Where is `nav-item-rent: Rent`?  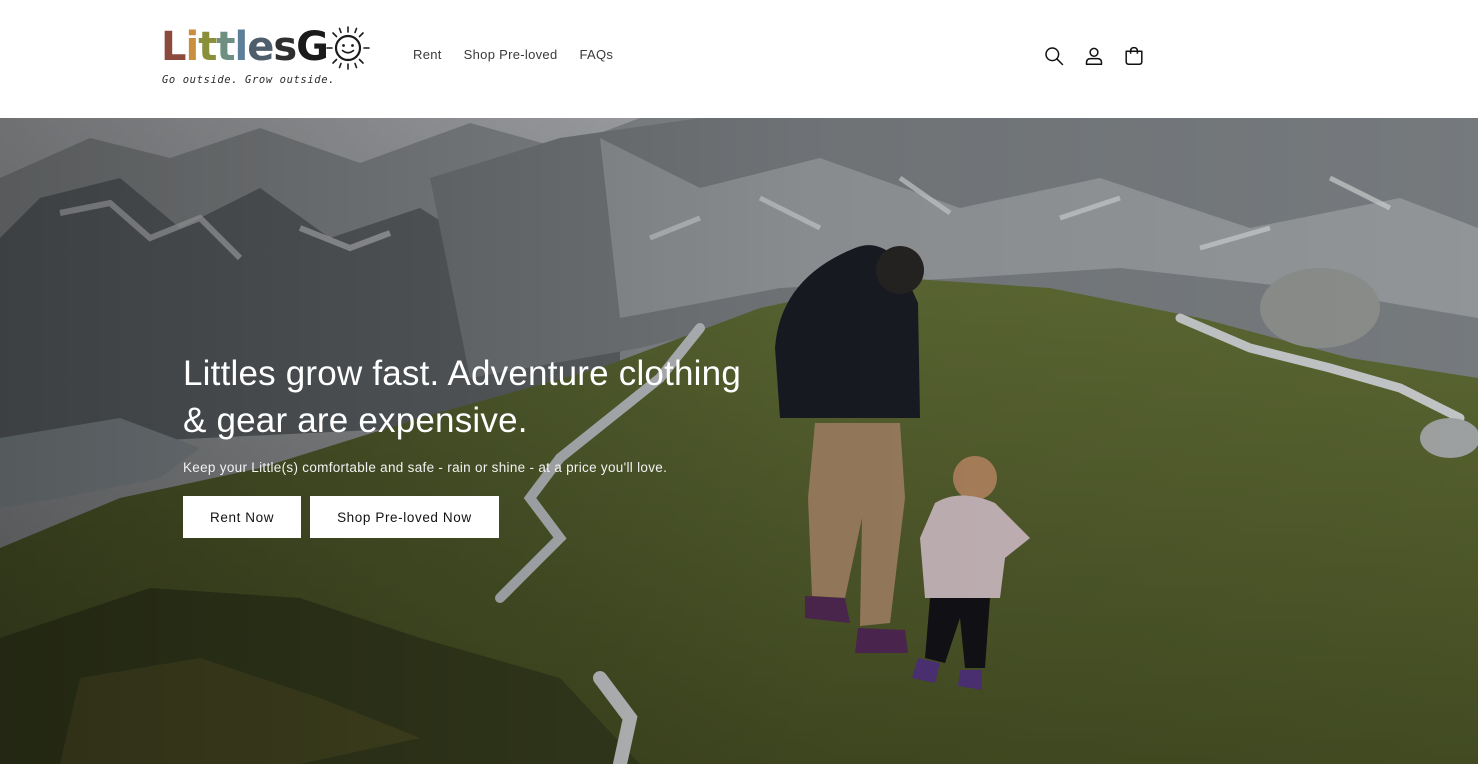 nav-item-rent: Rent is located at coordinates (427, 54).